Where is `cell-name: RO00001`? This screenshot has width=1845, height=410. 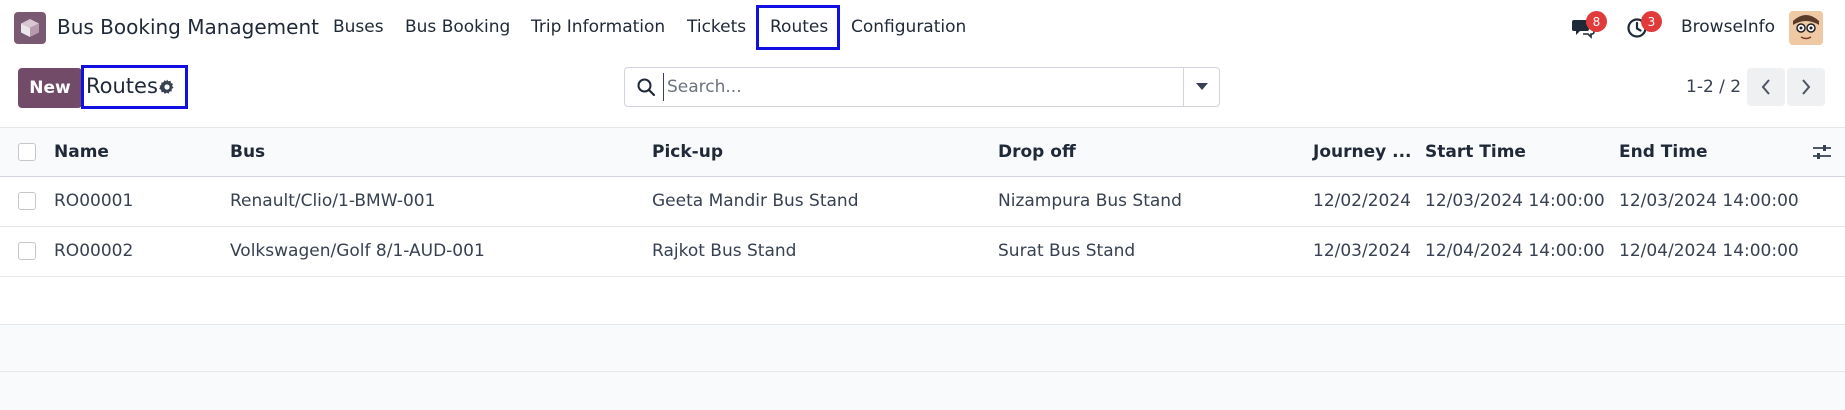 cell-name: RO00001 is located at coordinates (93, 201).